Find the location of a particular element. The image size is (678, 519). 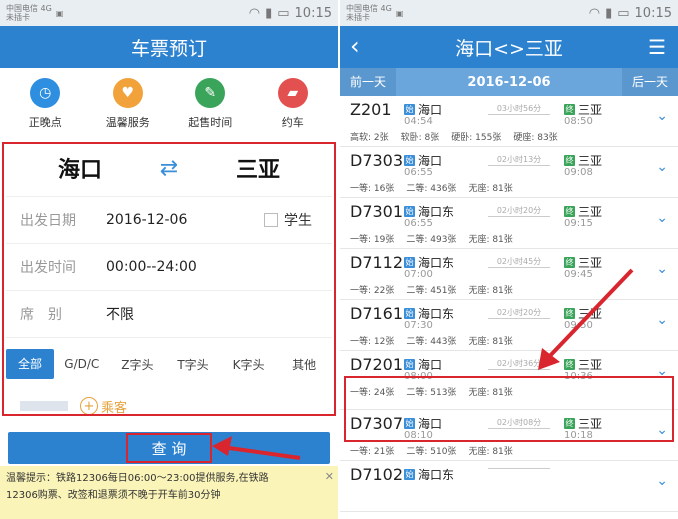

shortcut-service: ♥ 温馨服务 is located at coordinates (128, 106).